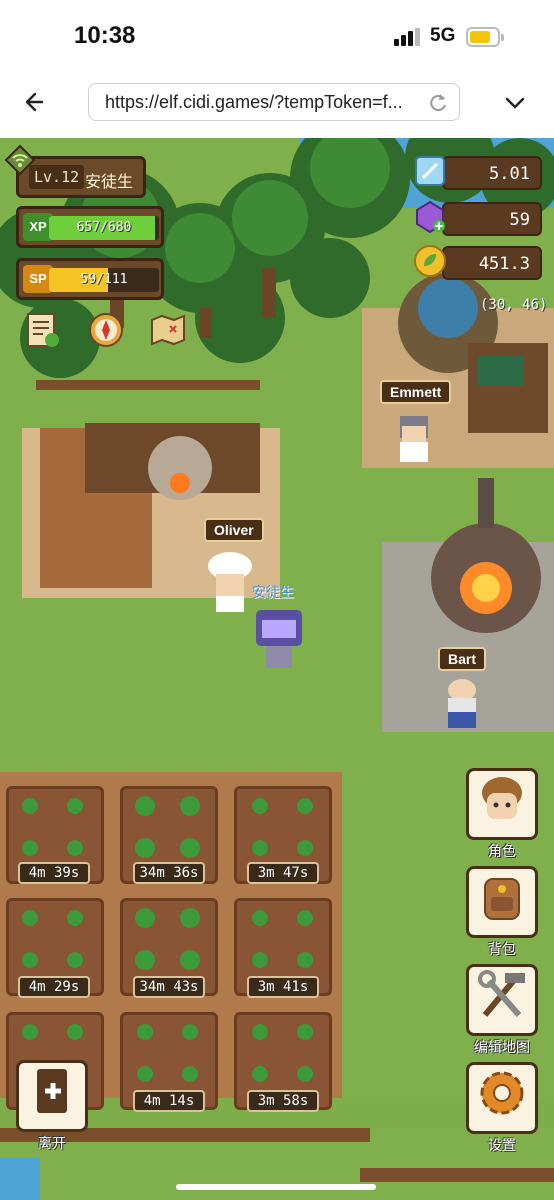 This screenshot has width=554, height=1200. What do you see at coordinates (430, 171) in the screenshot?
I see `ice-crystal-icon` at bounding box center [430, 171].